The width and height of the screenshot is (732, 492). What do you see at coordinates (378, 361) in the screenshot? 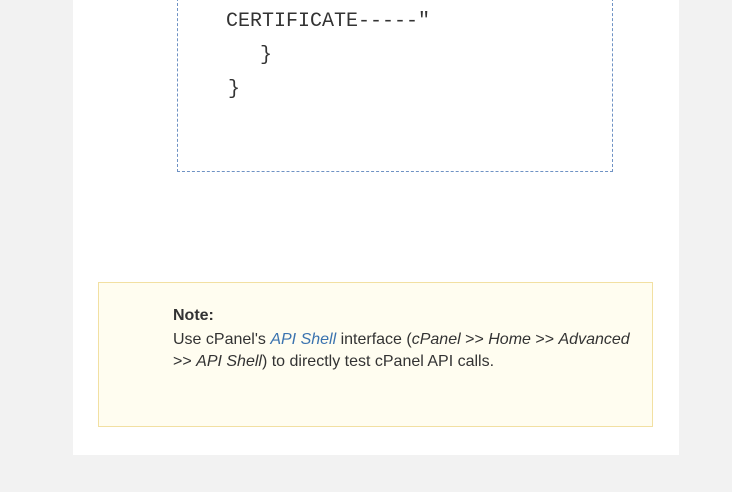
I see `note-text-outro: ) to directly test cPanel API calls.` at bounding box center [378, 361].